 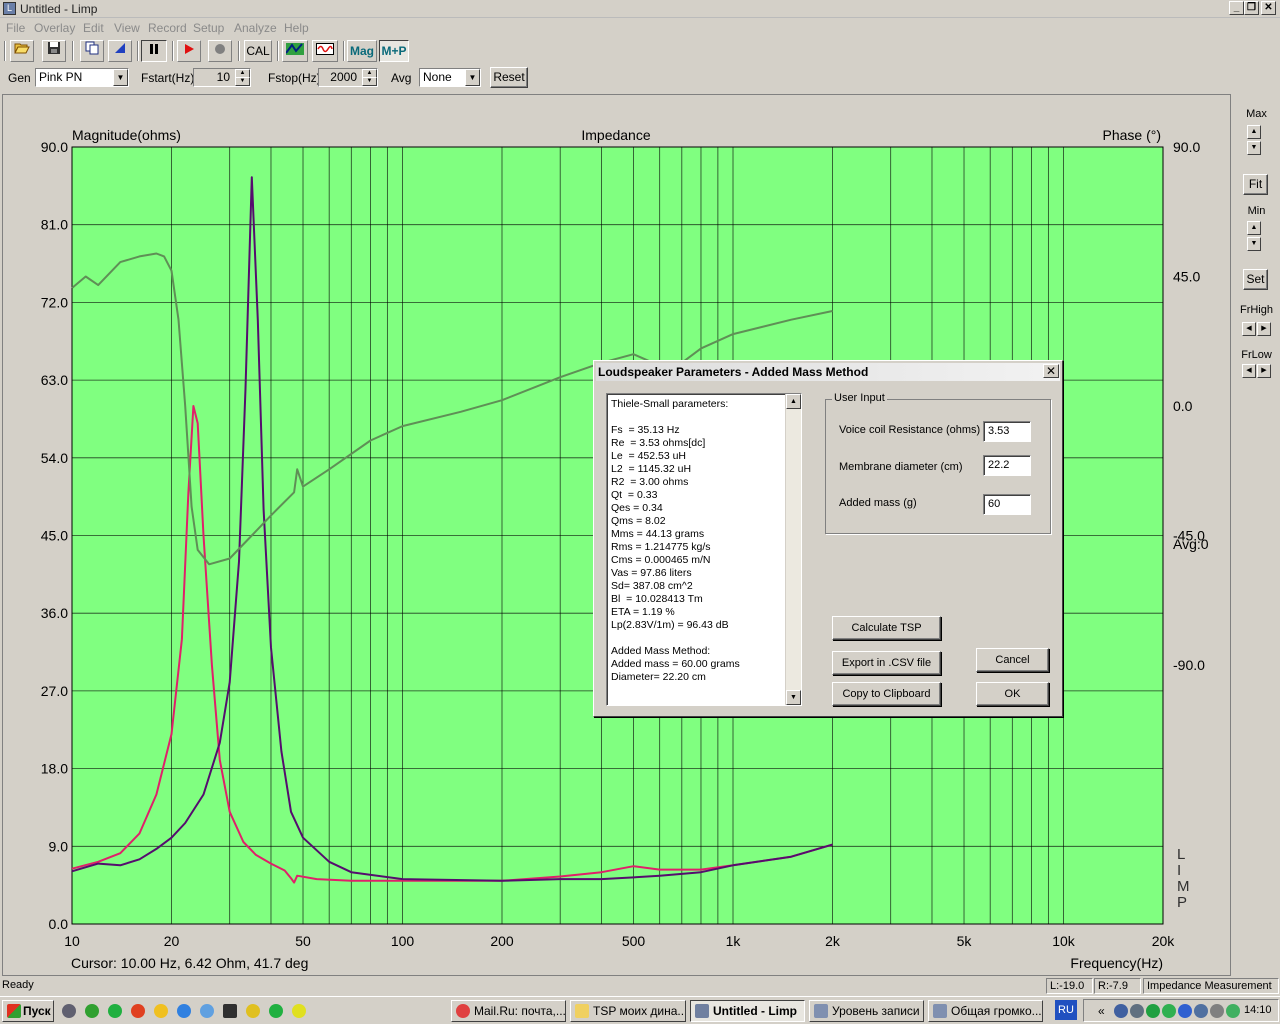 I want to click on toolbar-separator, so click(x=344, y=51).